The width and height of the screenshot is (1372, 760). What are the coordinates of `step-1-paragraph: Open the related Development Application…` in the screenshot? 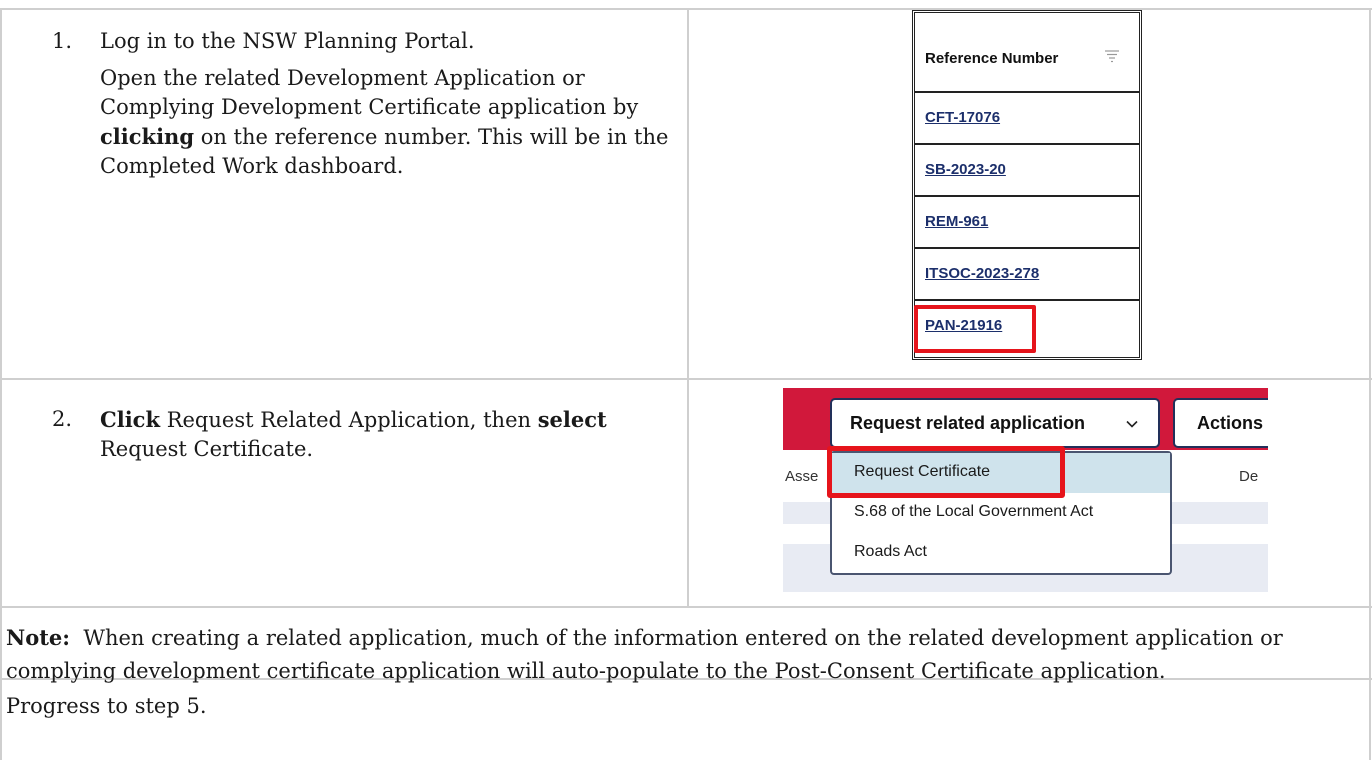 It's located at (384, 122).